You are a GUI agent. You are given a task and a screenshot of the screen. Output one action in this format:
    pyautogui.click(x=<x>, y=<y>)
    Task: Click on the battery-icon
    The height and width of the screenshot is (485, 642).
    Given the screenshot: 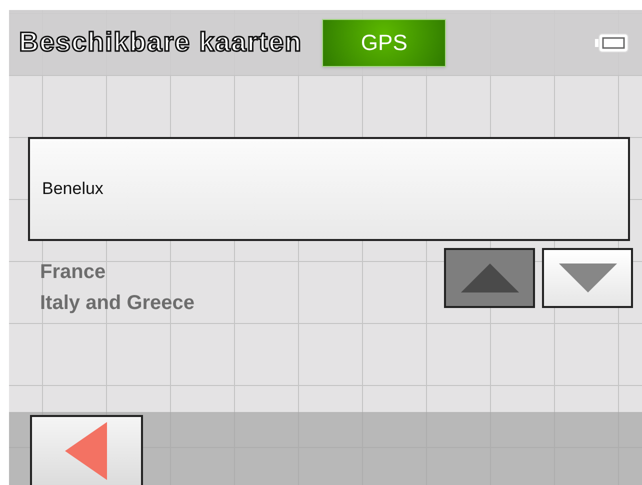 What is the action you would take?
    pyautogui.click(x=612, y=43)
    